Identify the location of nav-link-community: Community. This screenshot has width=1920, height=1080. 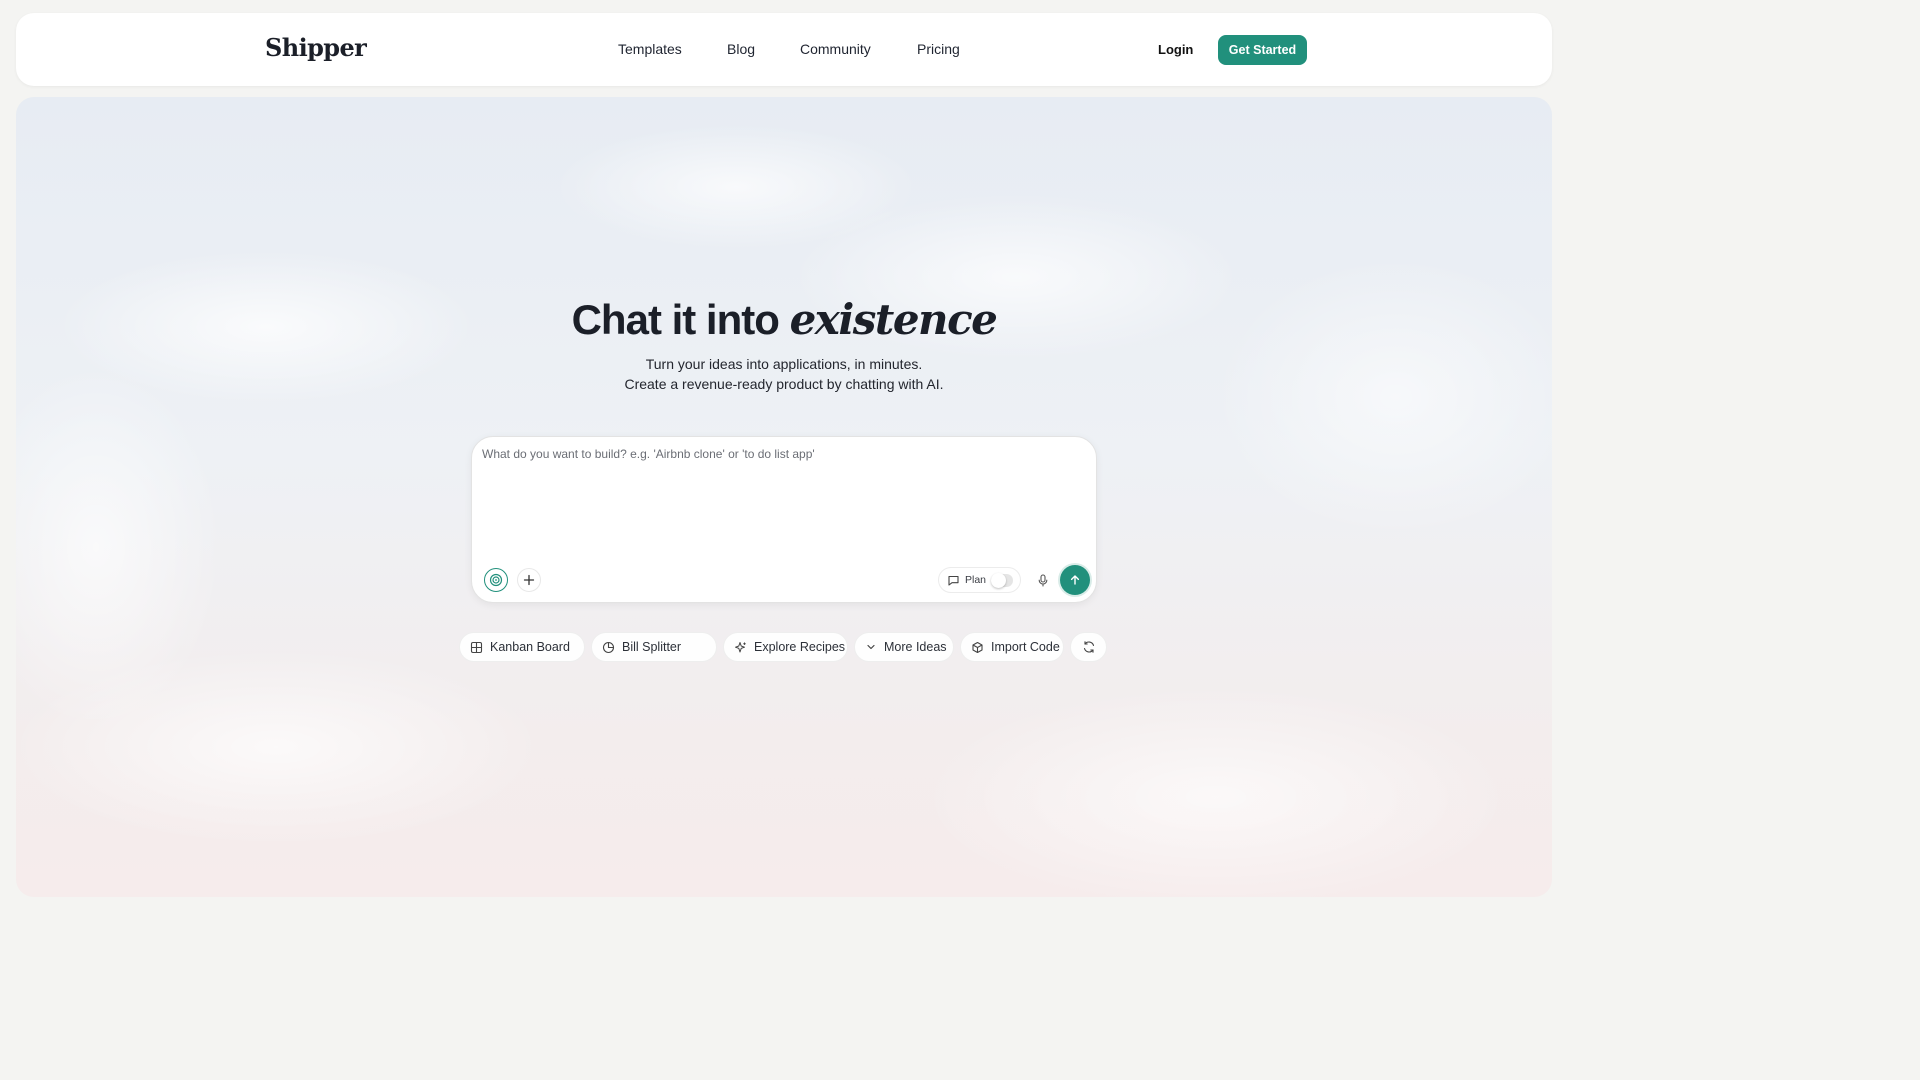
(835, 49).